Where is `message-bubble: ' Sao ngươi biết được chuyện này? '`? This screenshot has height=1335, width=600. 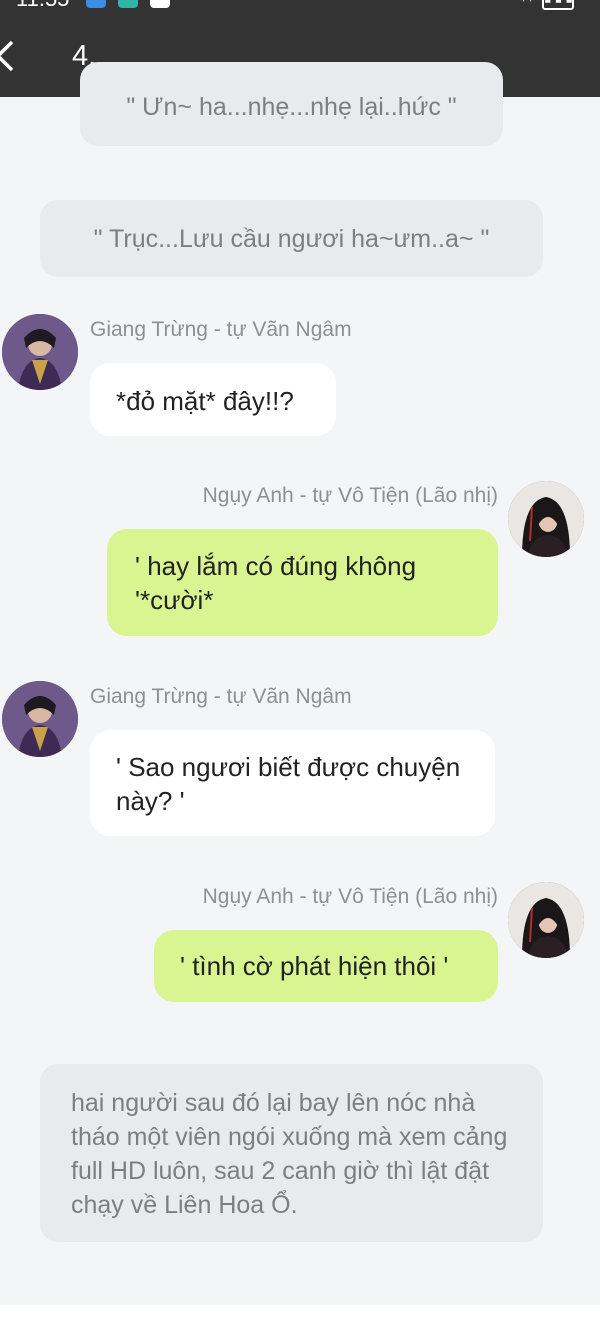 message-bubble: ' Sao ngươi biết được chuyện này? ' is located at coordinates (292, 783).